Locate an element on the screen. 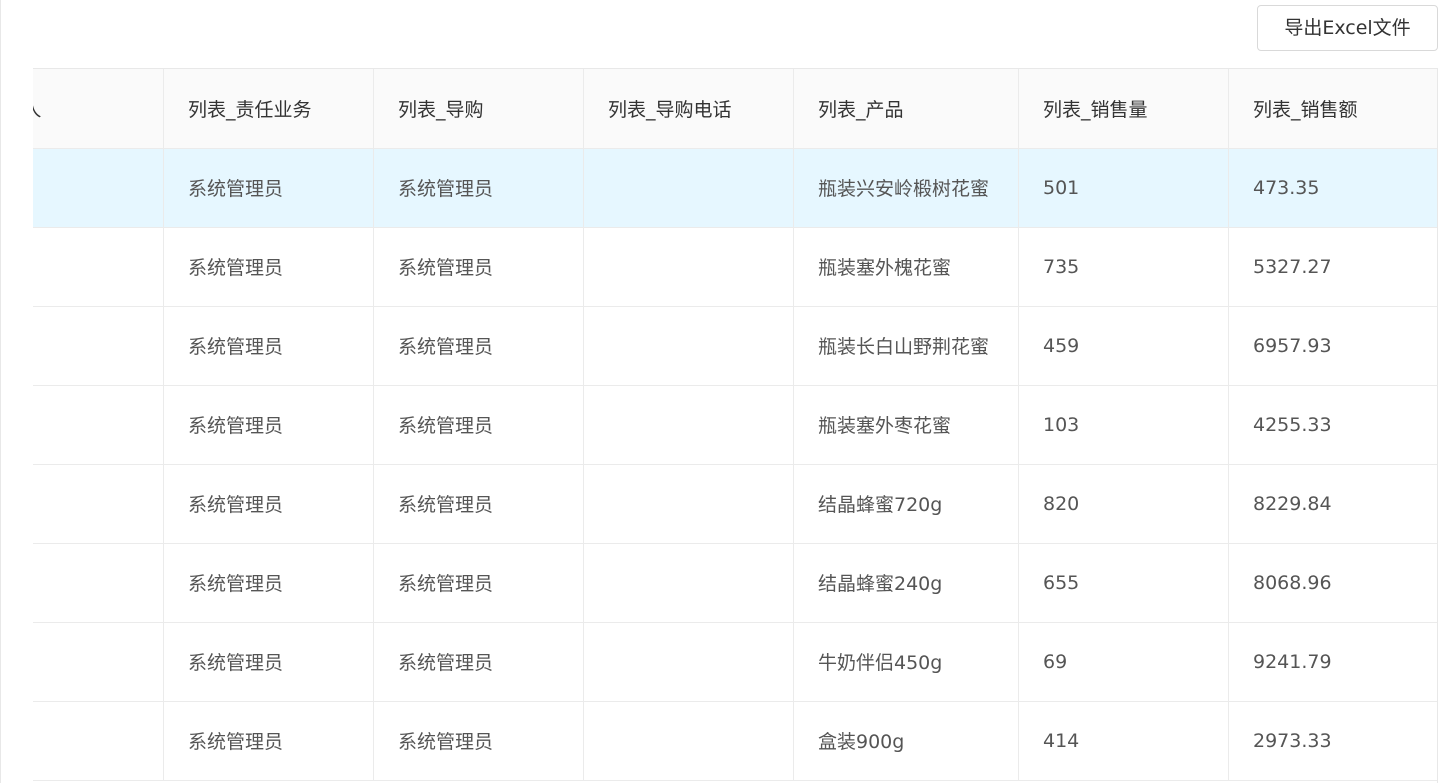 Image resolution: width=1456 pixels, height=783 pixels. cell-sales-amount: 9241.79 is located at coordinates (1332, 662).